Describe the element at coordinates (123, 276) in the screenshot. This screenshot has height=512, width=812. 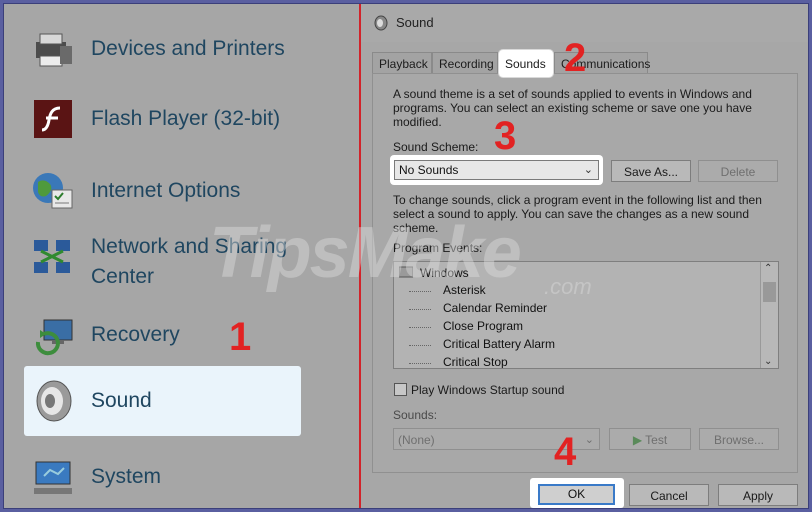
I see `cp-label-line2: Center` at that location.